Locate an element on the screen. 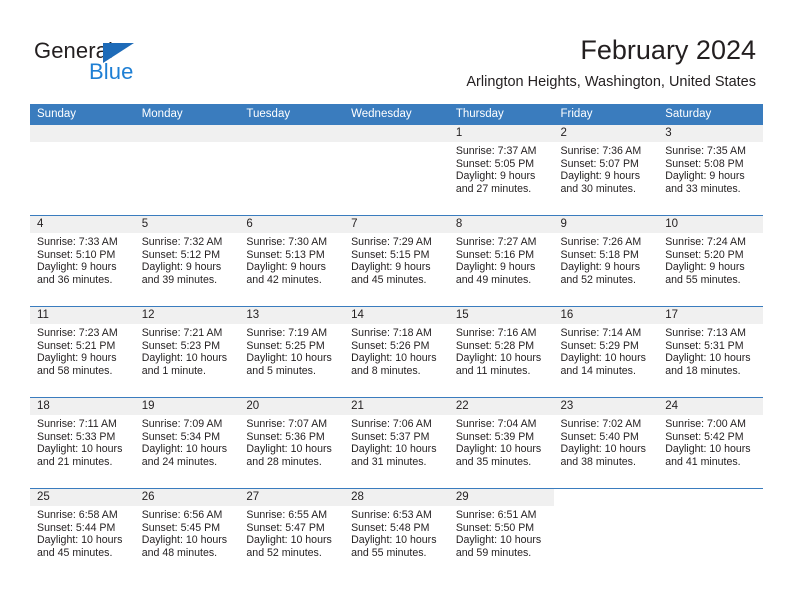  daylight-text-line2: and 33 minutes. is located at coordinates (703, 188).